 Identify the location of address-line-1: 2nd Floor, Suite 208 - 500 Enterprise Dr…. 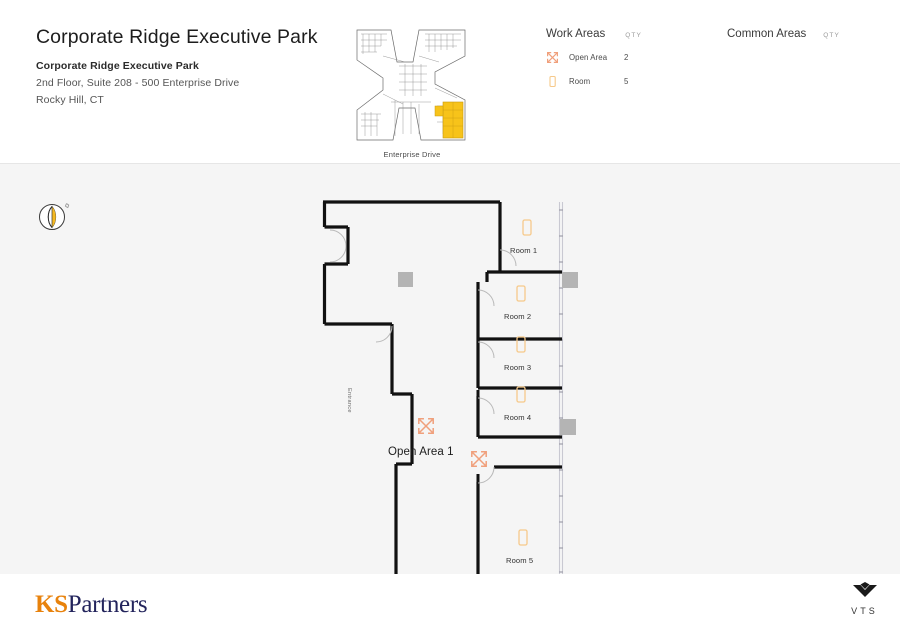
(138, 83).